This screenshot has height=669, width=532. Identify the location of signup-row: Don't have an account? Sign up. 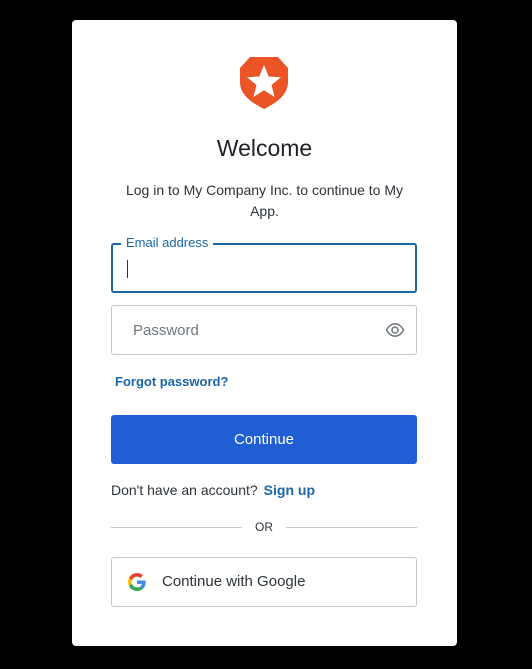
(213, 490).